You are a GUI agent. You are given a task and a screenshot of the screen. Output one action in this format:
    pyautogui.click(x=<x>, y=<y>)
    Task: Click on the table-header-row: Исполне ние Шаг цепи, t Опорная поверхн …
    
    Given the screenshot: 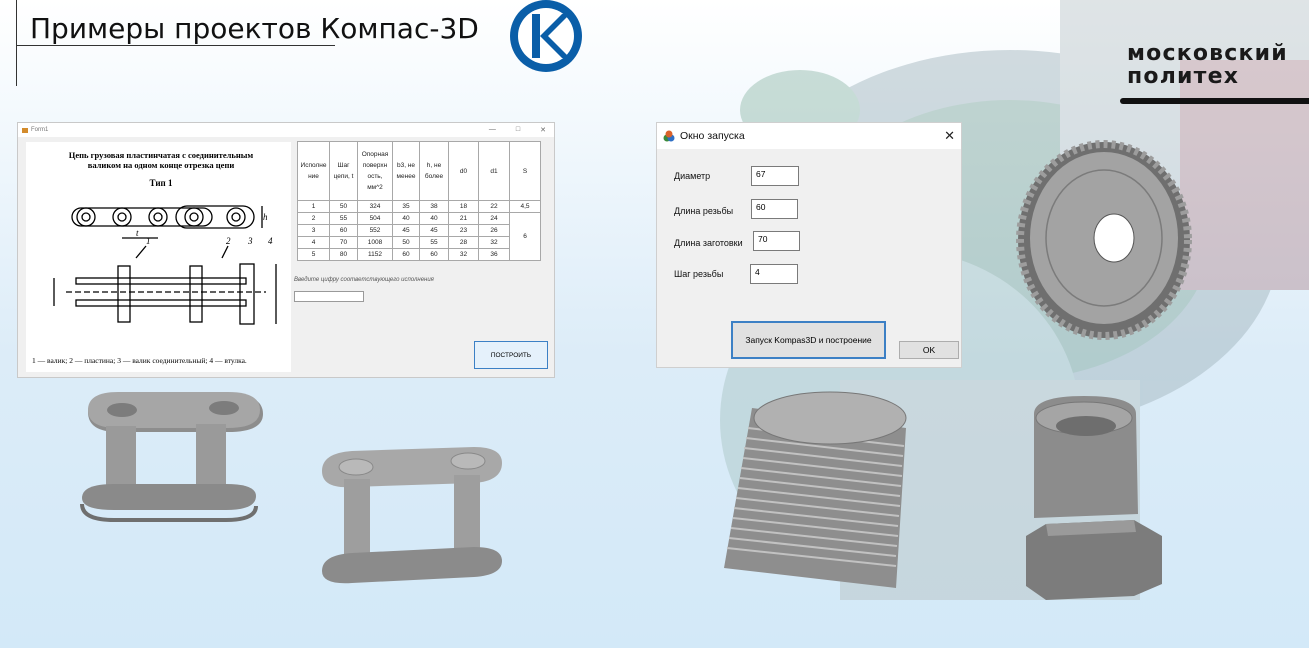 What is the action you would take?
    pyautogui.click(x=419, y=171)
    